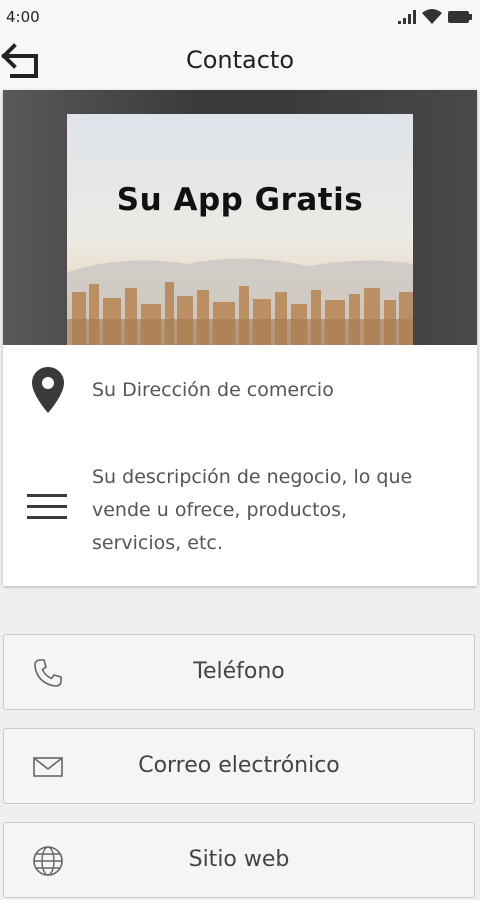 The height and width of the screenshot is (900, 480). What do you see at coordinates (220, 510) in the screenshot?
I see `description-line: vende u ofrece, productos,` at bounding box center [220, 510].